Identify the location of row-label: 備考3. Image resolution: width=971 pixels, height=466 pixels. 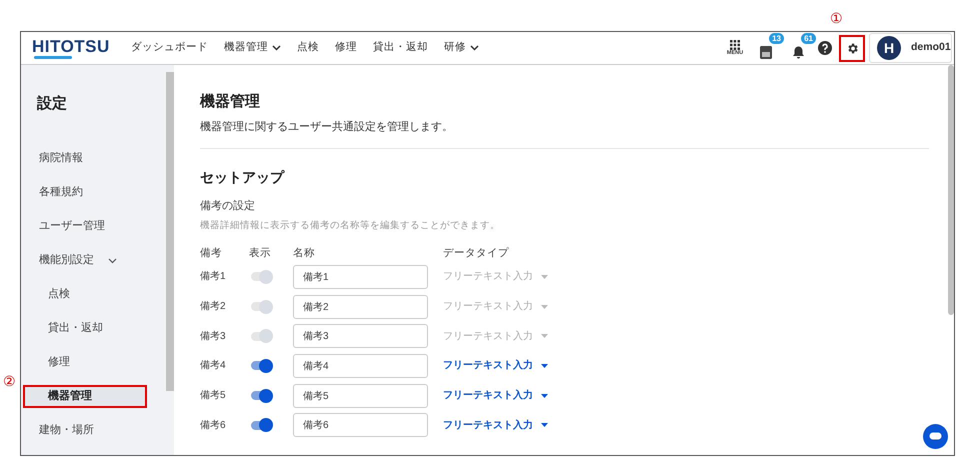
(213, 337).